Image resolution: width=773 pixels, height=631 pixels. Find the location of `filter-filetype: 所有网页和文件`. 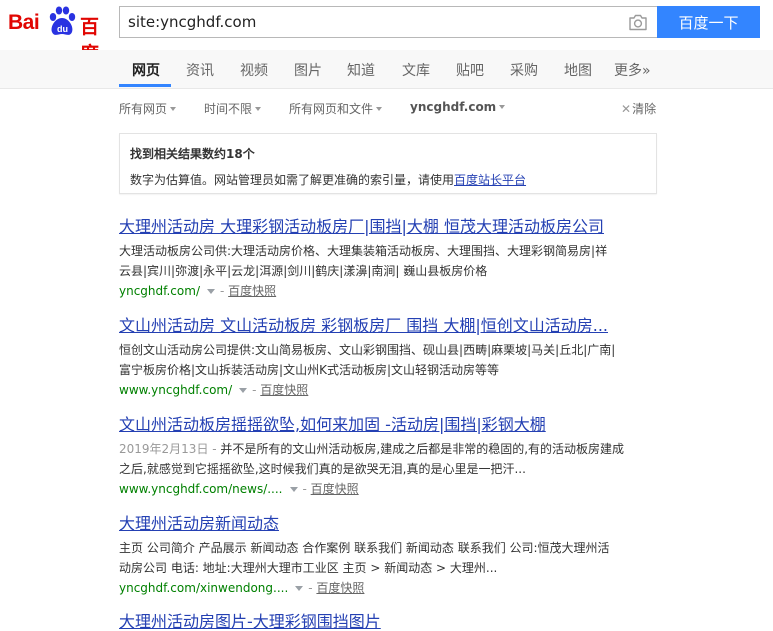

filter-filetype: 所有网页和文件 is located at coordinates (336, 108).